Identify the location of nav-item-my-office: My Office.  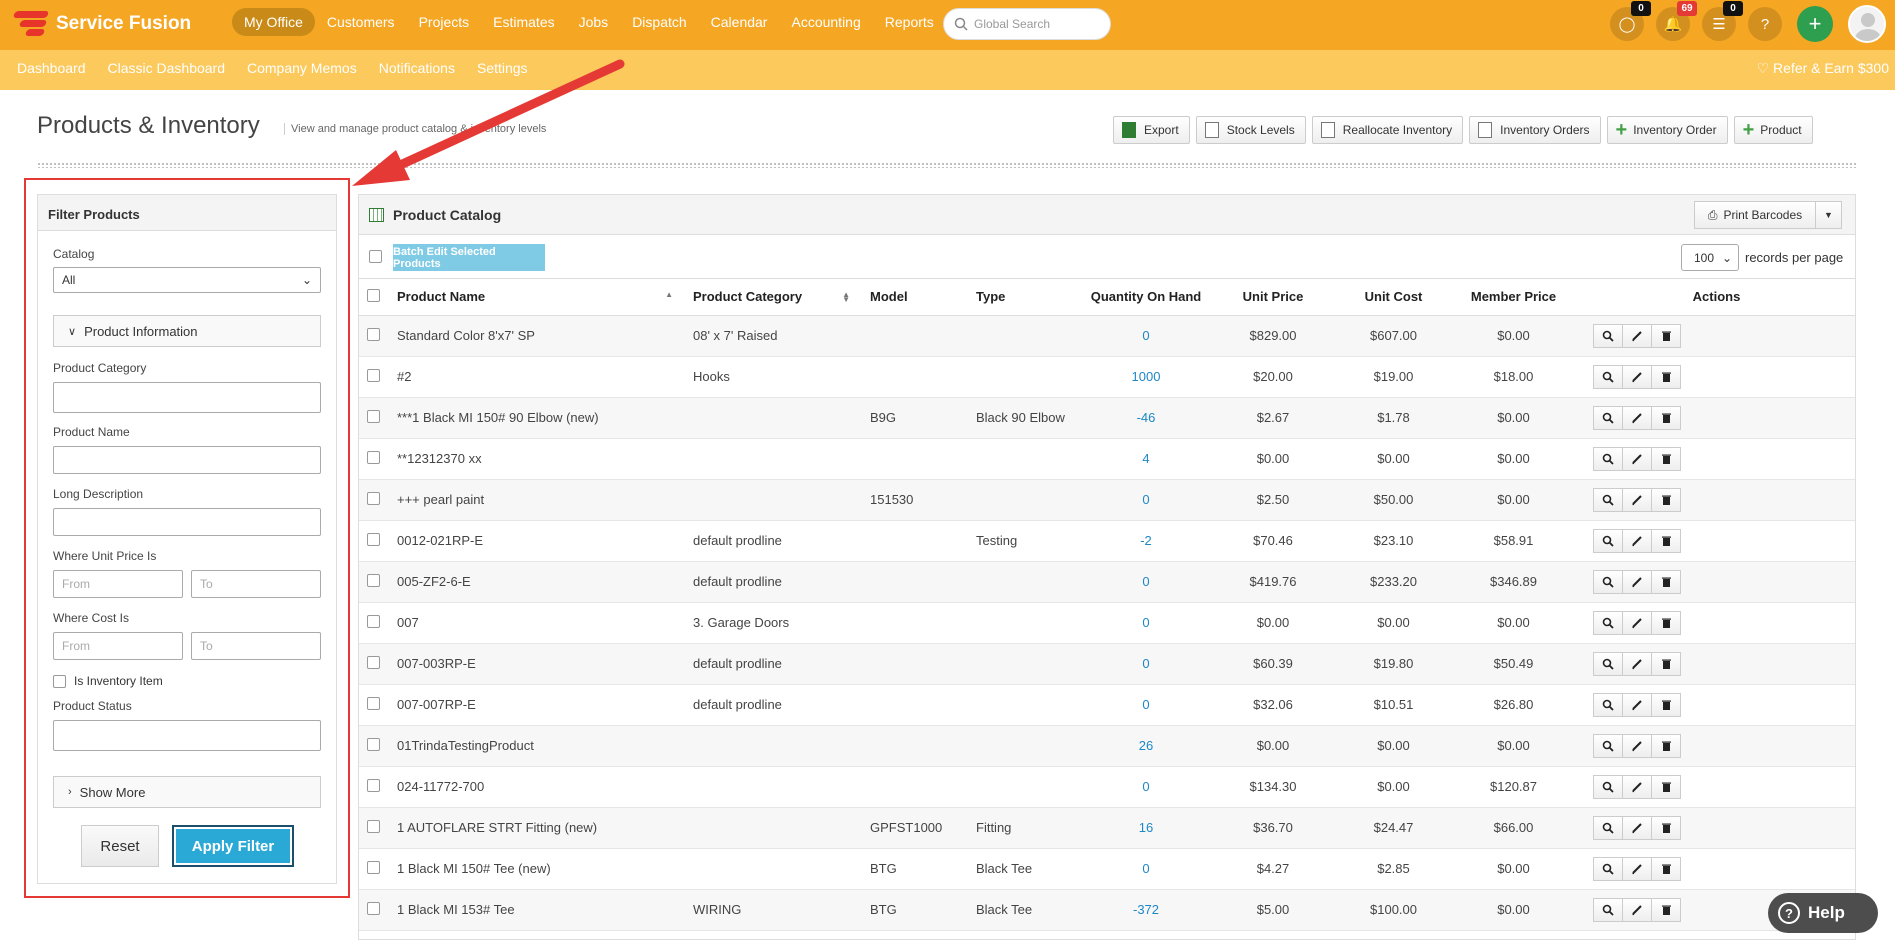
(273, 22).